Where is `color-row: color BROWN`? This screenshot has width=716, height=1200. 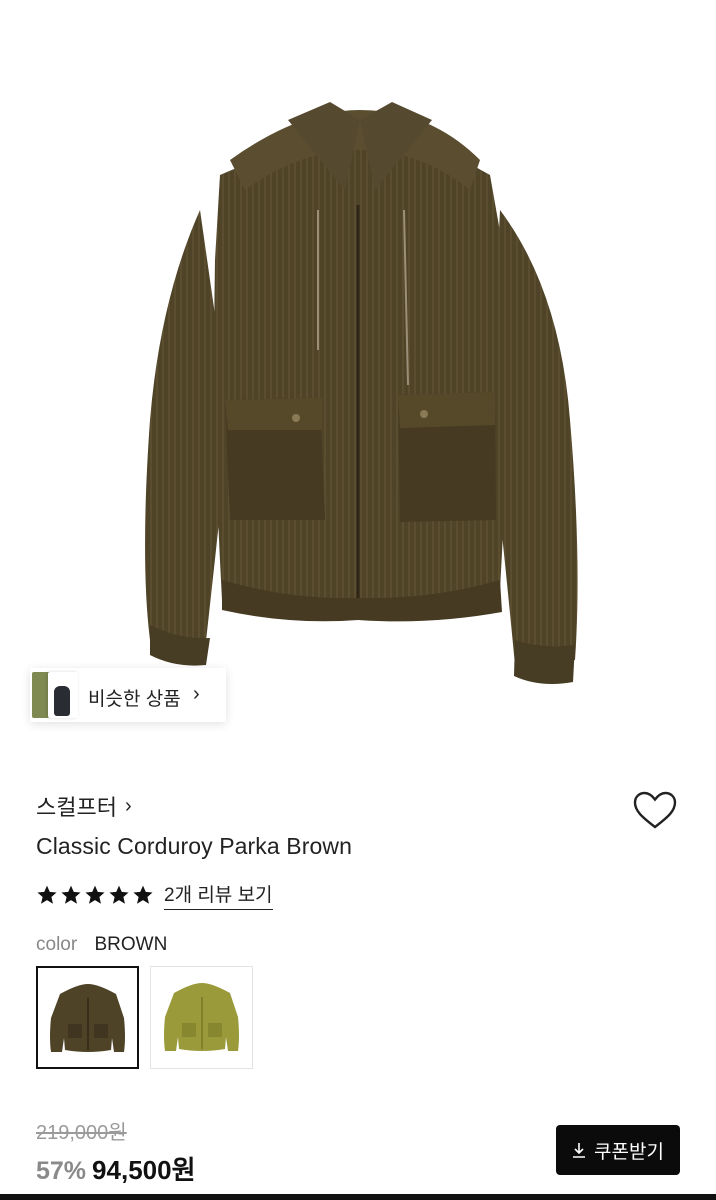 color-row: color BROWN is located at coordinates (101, 945).